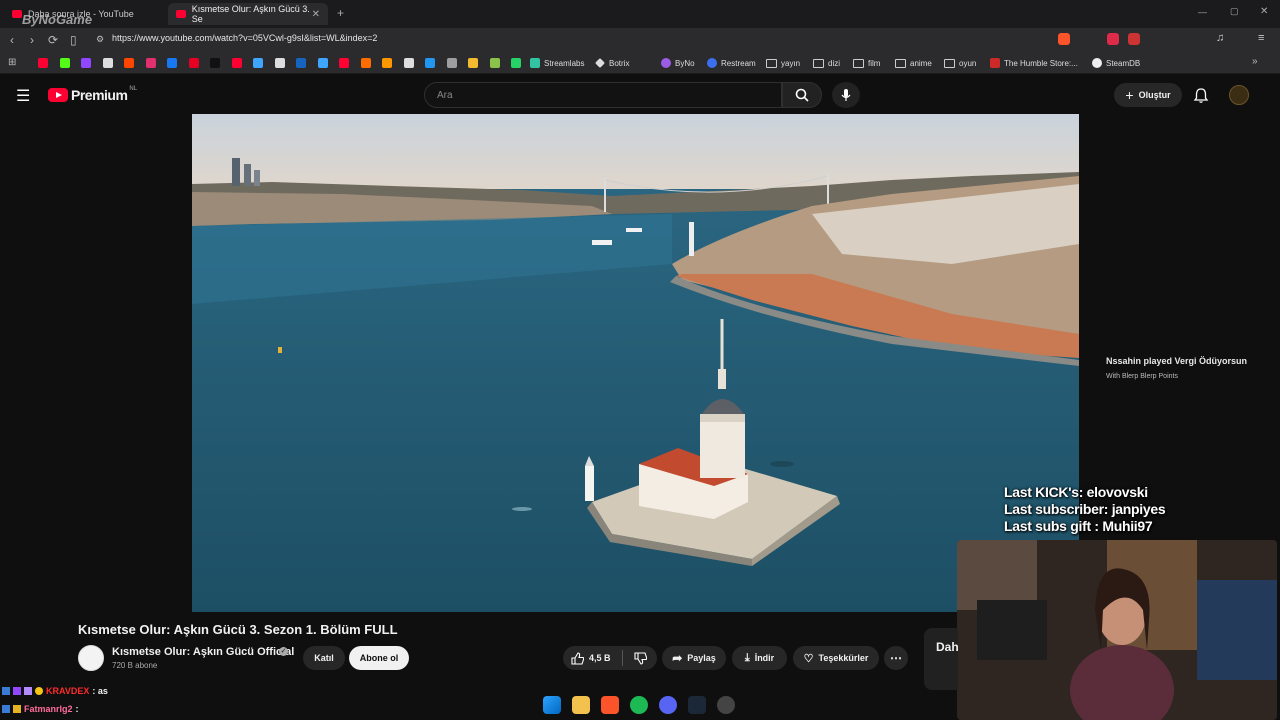  Describe the element at coordinates (639, 705) in the screenshot. I see `spotify-icon` at that location.